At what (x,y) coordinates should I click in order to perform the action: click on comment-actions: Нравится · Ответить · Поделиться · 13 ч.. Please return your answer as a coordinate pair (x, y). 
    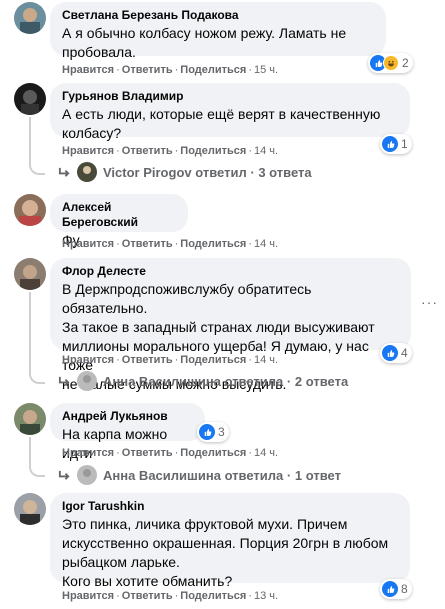
    Looking at the image, I should click on (170, 596).